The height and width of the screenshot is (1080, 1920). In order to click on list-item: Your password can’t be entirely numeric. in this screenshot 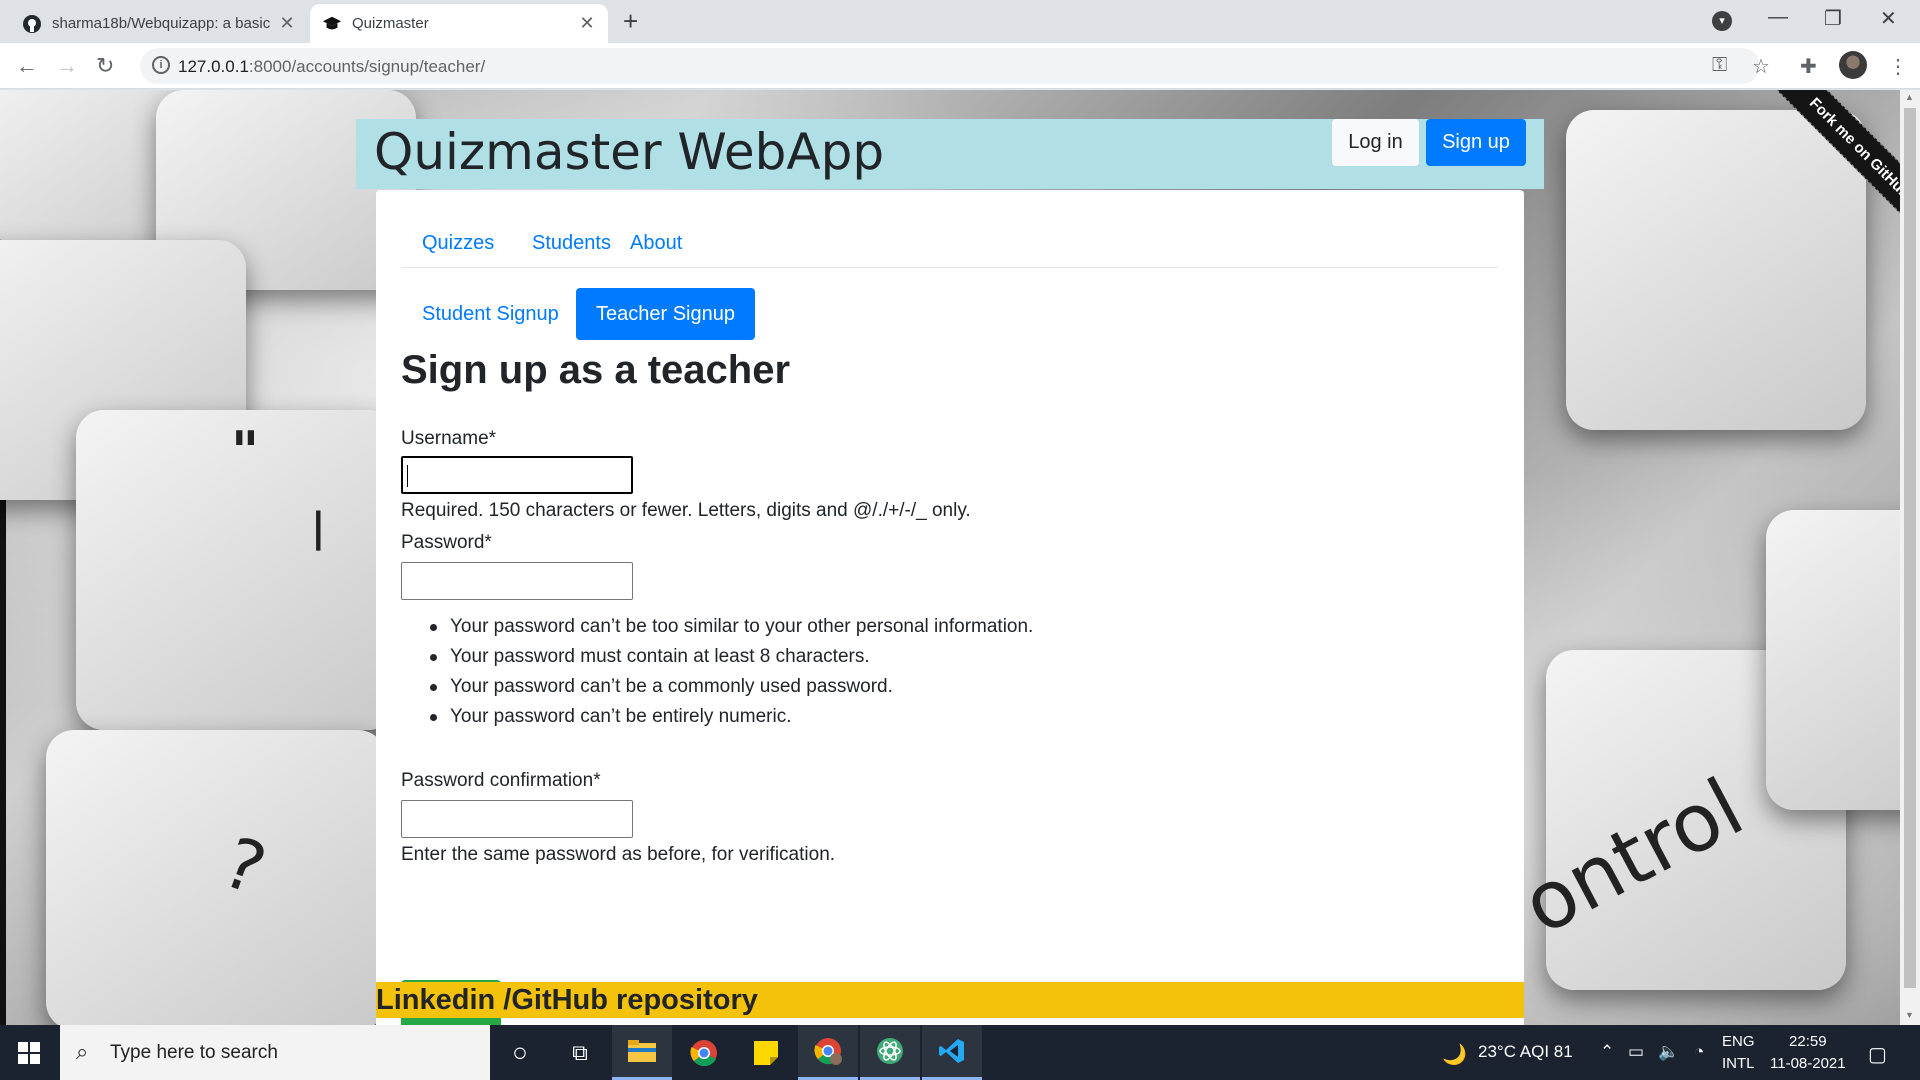, I will do `click(729, 717)`.